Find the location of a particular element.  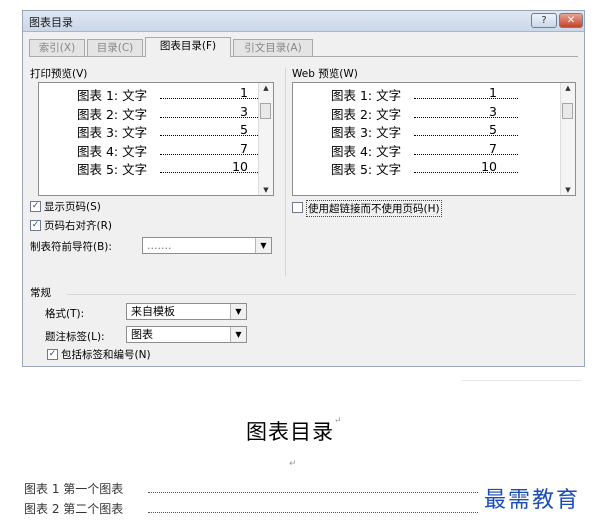

include-label-label: 包括标签和编号(N) is located at coordinates (106, 355).